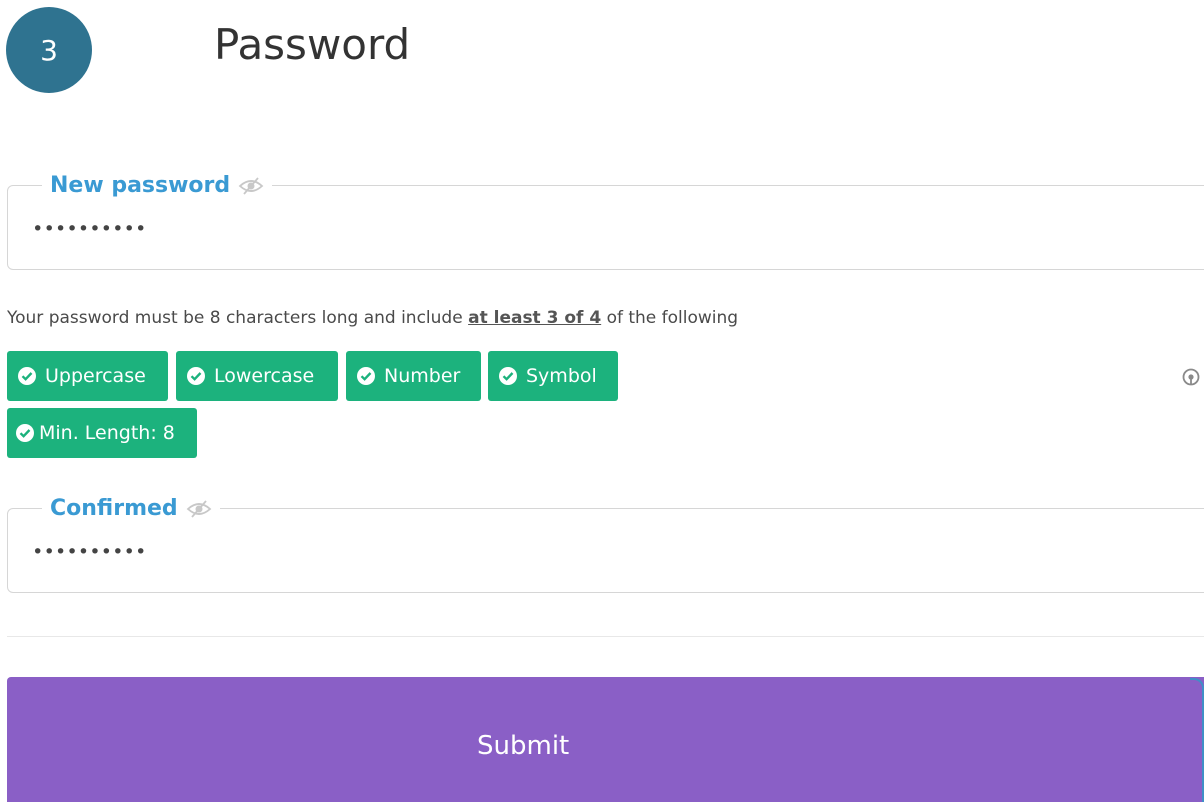  I want to click on step-number-badge: 3, so click(49, 50).